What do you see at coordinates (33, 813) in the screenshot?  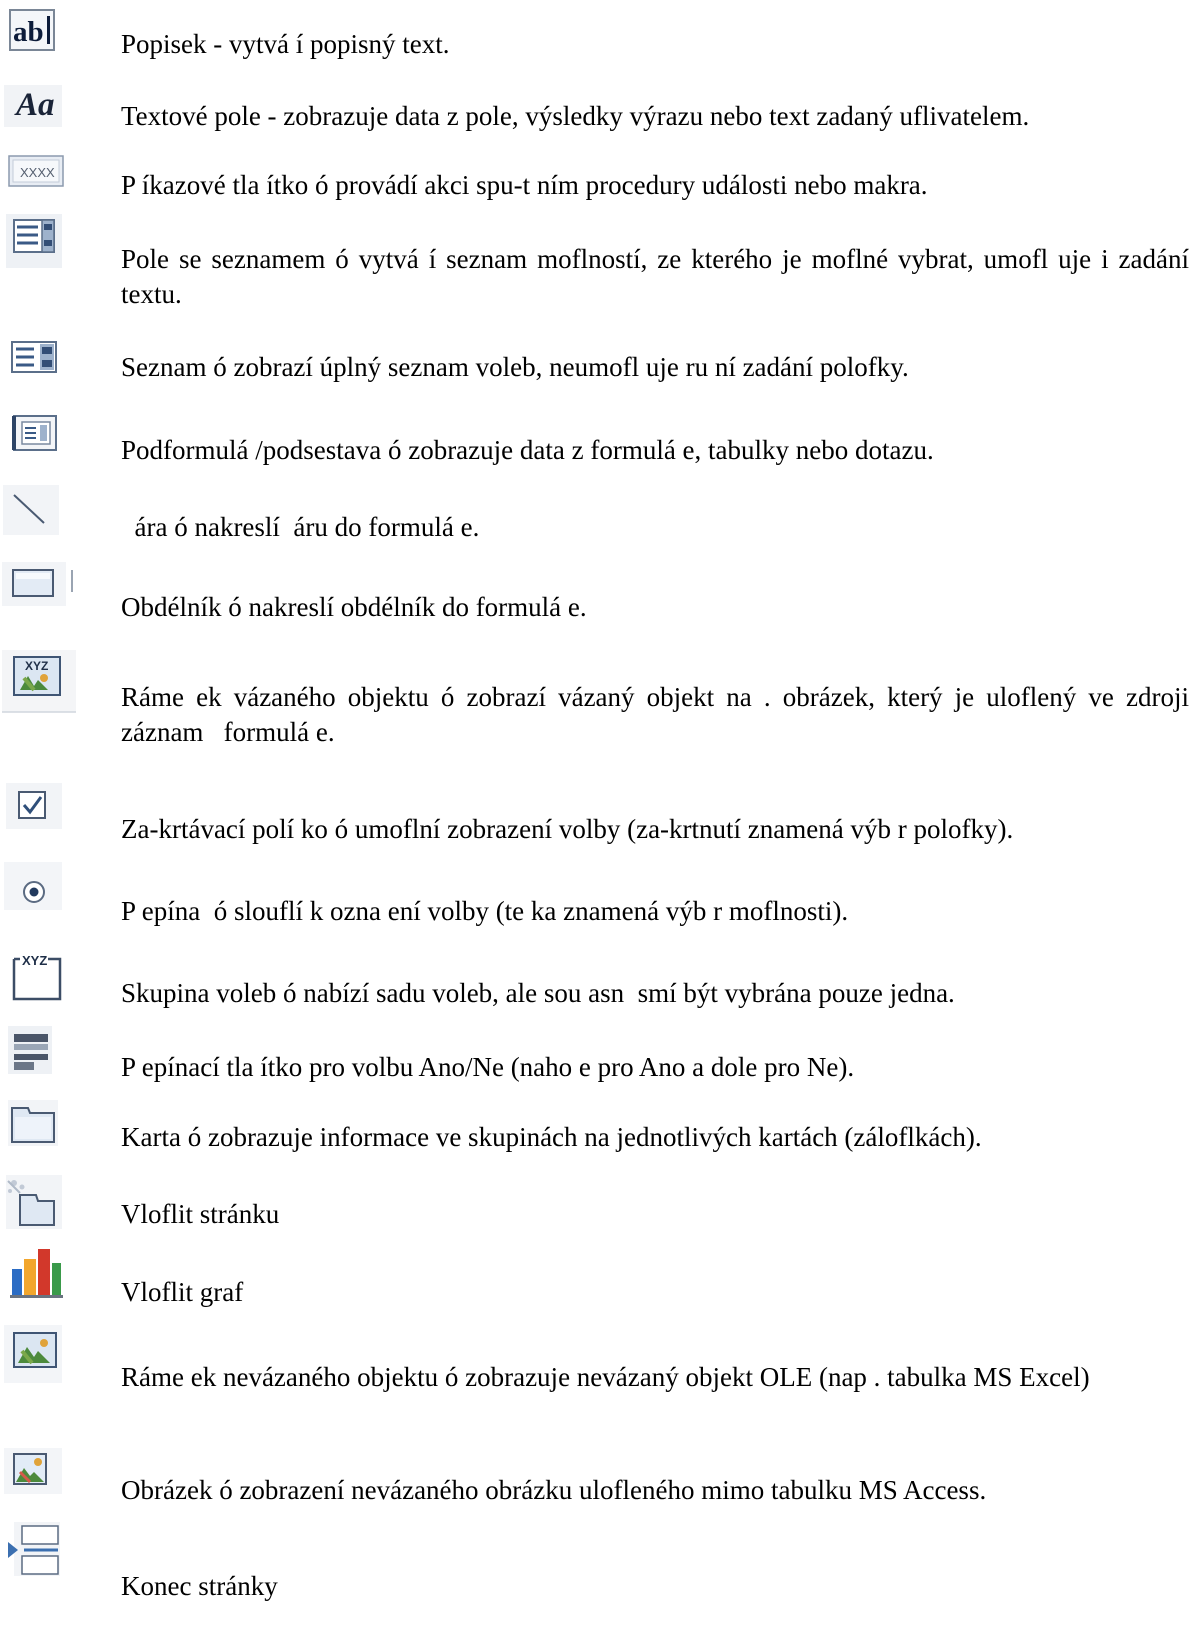 I see `check-box-tool-icon` at bounding box center [33, 813].